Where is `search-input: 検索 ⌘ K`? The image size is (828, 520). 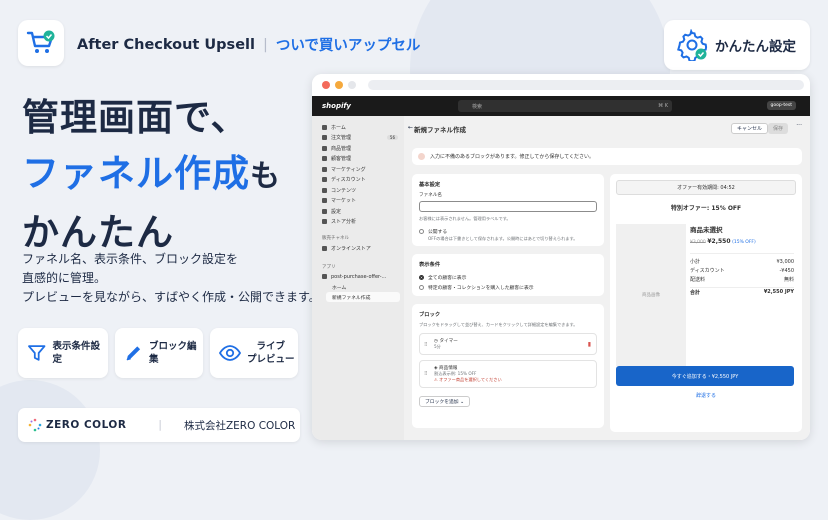
search-input: 検索 ⌘ K is located at coordinates (565, 106).